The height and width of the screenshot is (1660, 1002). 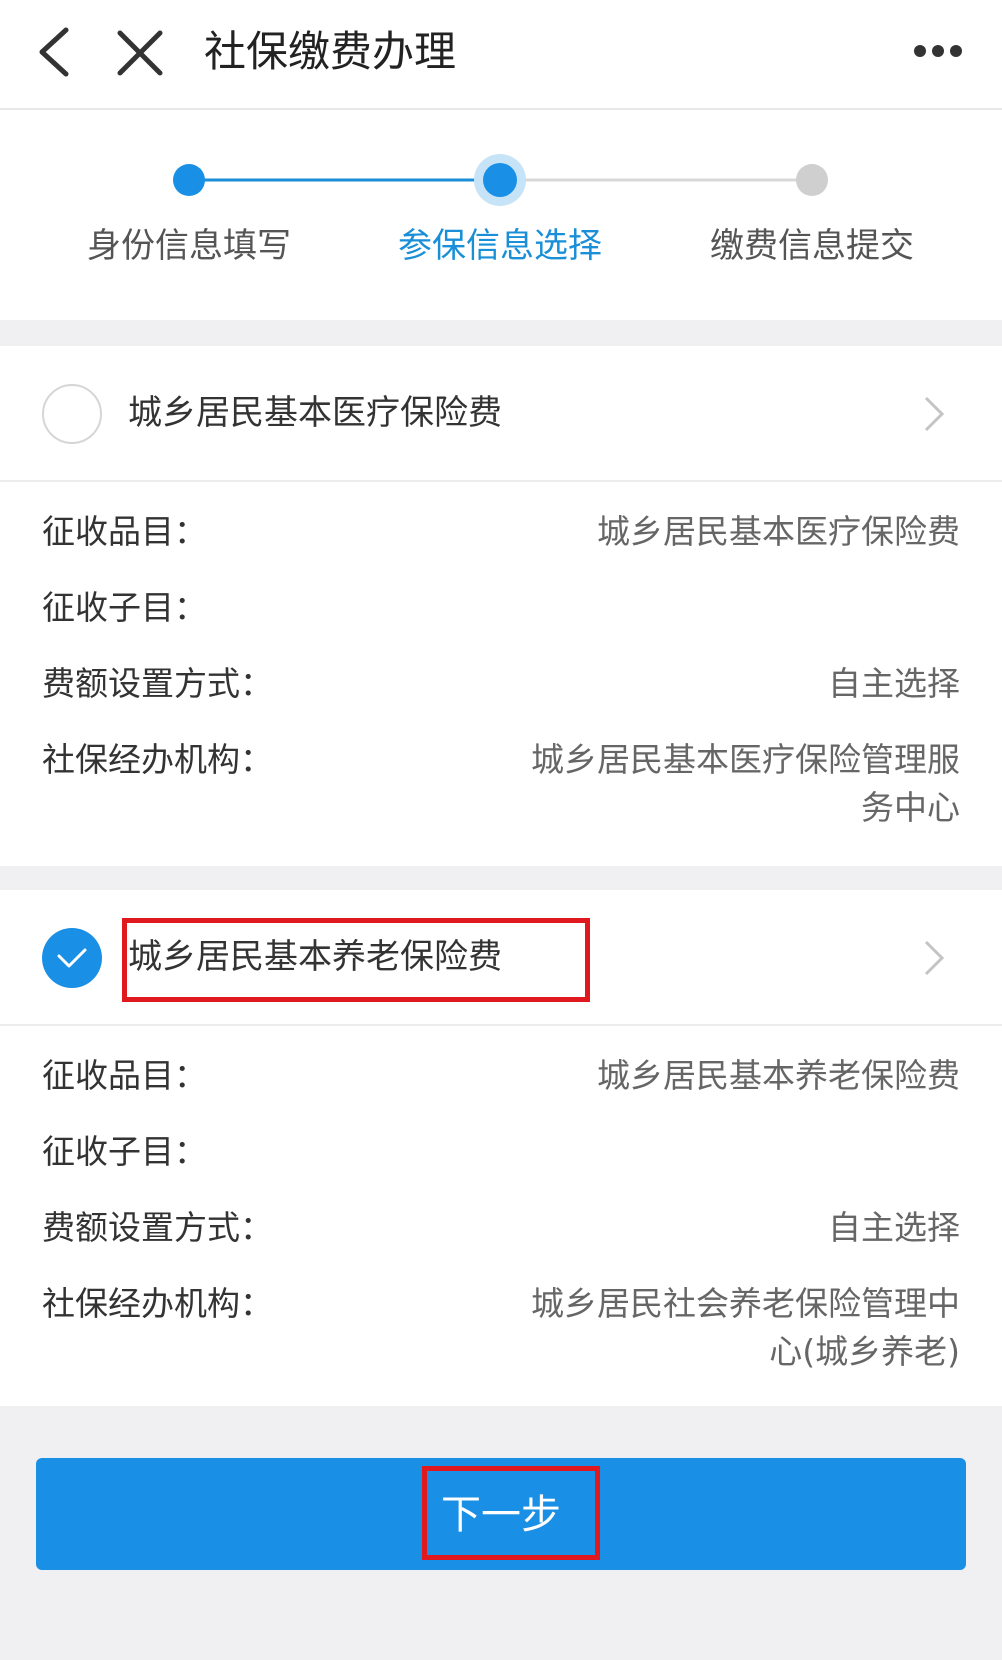 I want to click on card-header: 城乡居民基本养老保险费, so click(x=501, y=958).